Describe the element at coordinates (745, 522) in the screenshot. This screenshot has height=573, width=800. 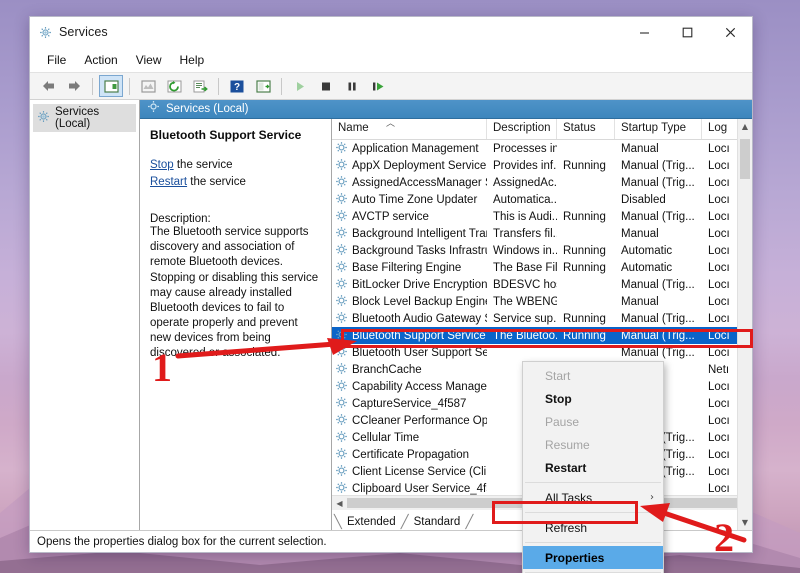
I see `scroll-down-button: ▼` at that location.